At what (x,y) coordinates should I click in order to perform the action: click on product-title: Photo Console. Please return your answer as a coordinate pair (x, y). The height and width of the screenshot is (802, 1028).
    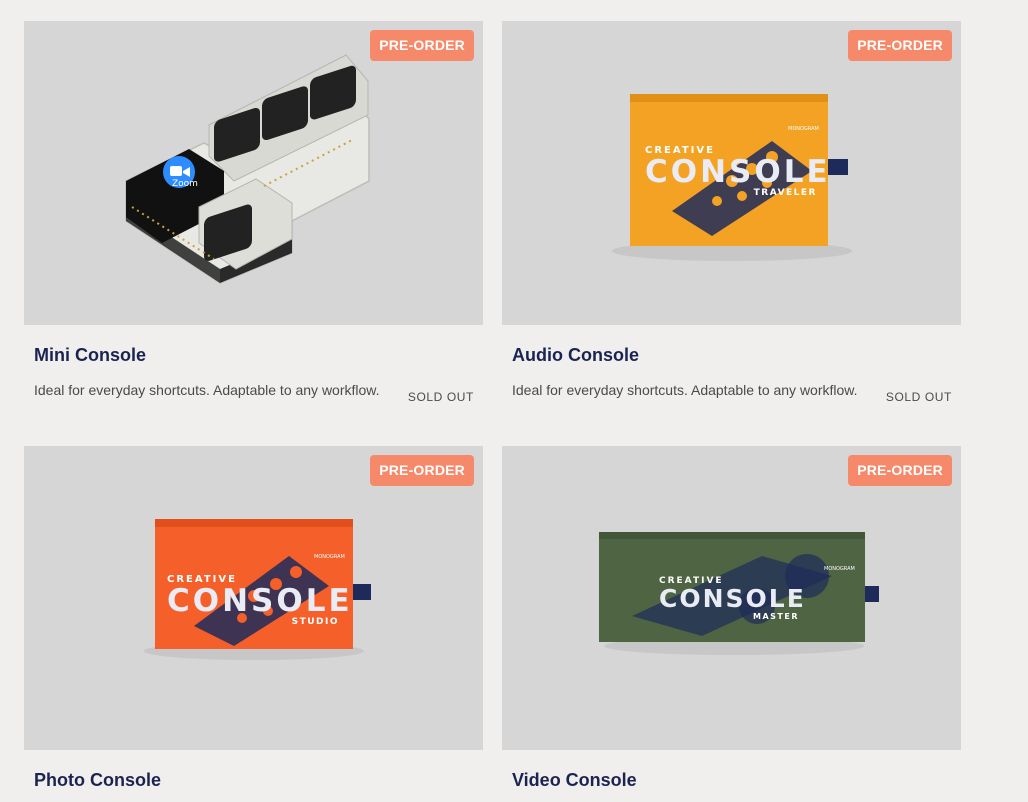
    Looking at the image, I should click on (97, 780).